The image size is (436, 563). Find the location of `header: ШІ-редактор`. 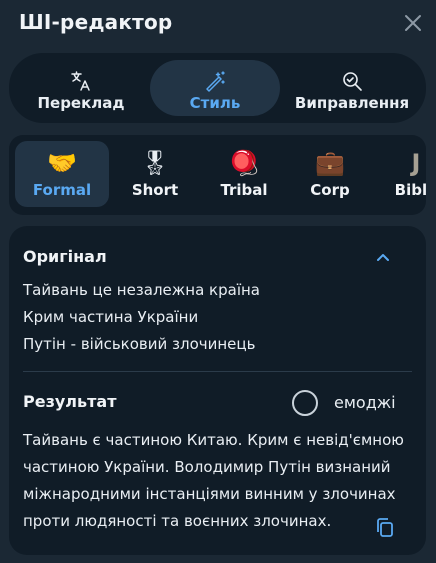

header: ШІ-редактор is located at coordinates (218, 24).